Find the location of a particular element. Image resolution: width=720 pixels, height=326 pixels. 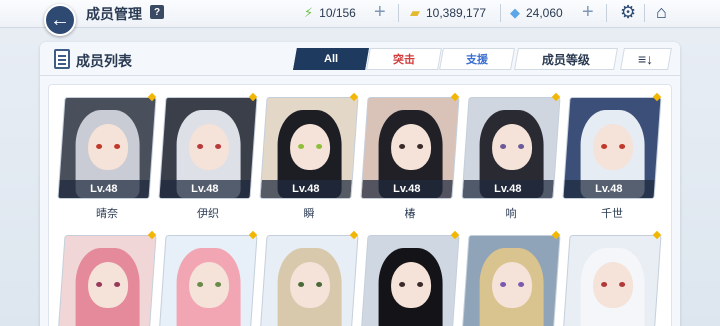

member-name: 千世 is located at coordinates (612, 214).